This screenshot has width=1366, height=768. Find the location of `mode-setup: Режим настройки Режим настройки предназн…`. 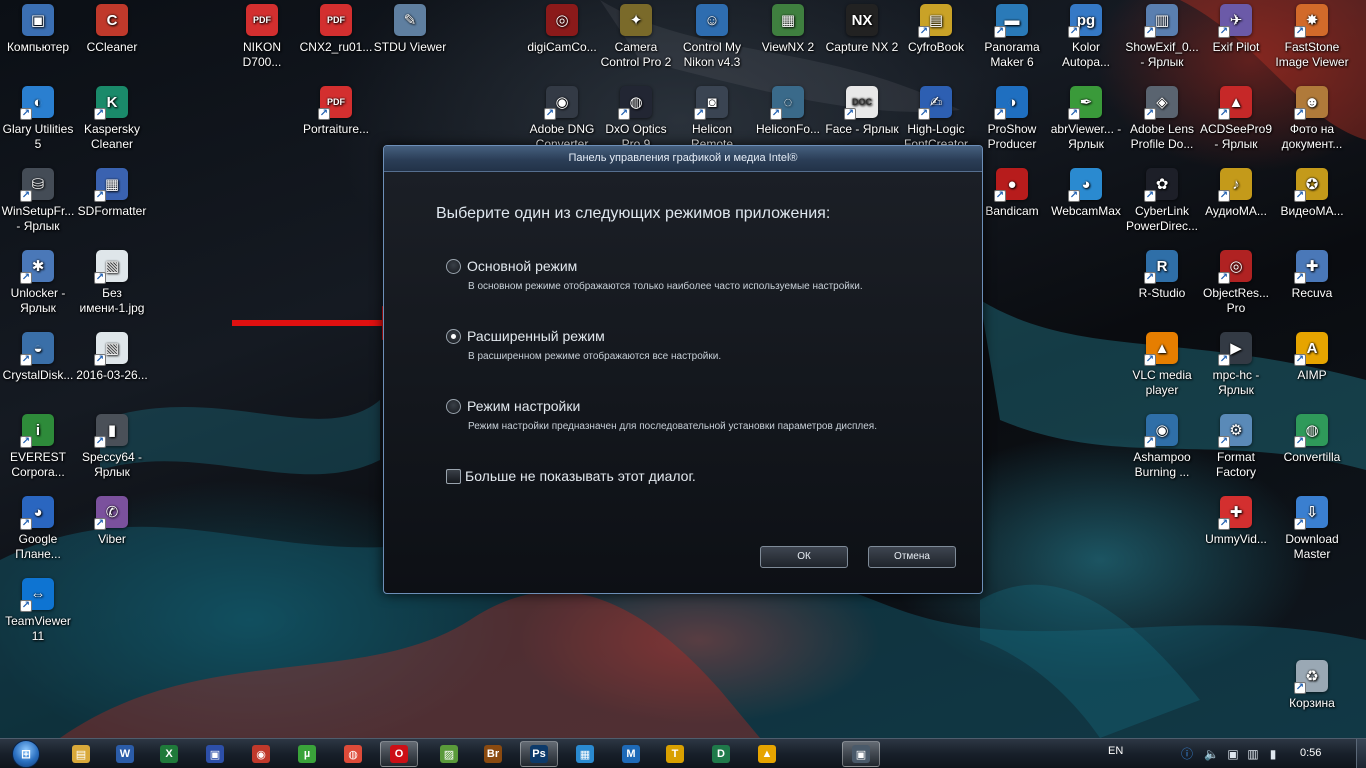

mode-setup: Режим настройки Режим настройки предназн… is located at coordinates (661, 415).